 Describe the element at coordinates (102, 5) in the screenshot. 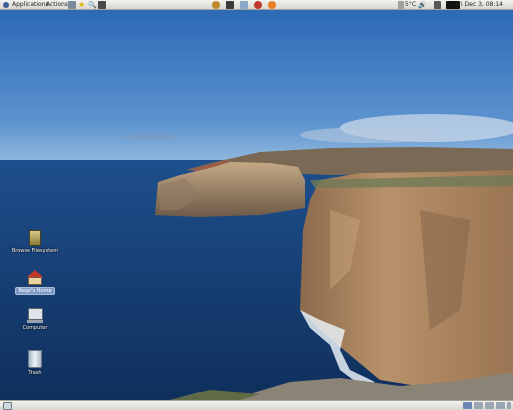

I see `launcher-app-icon` at that location.